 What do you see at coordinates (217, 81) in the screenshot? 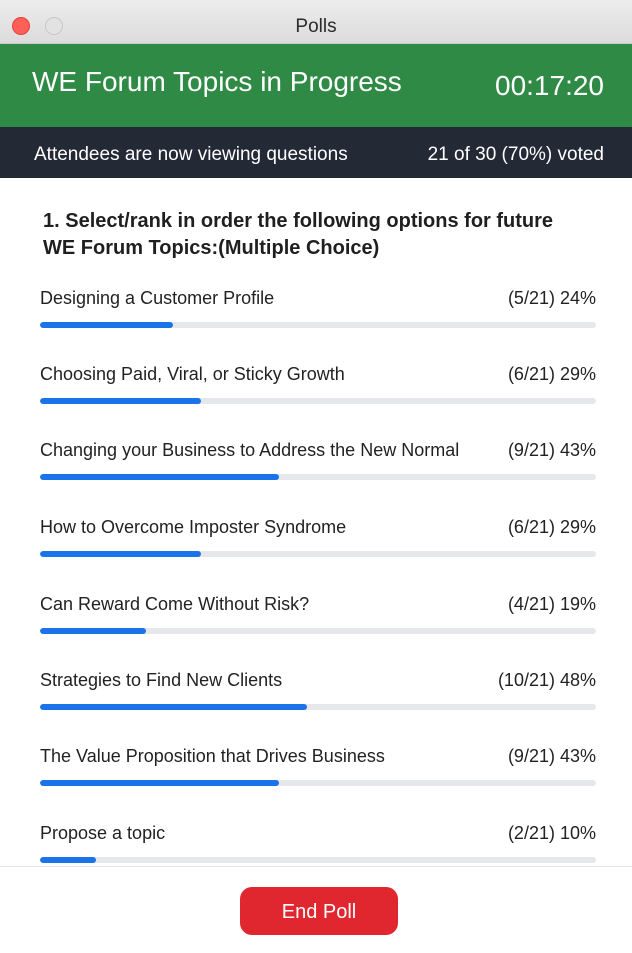
I see `poll-title: WE Forum Topics in Progress` at bounding box center [217, 81].